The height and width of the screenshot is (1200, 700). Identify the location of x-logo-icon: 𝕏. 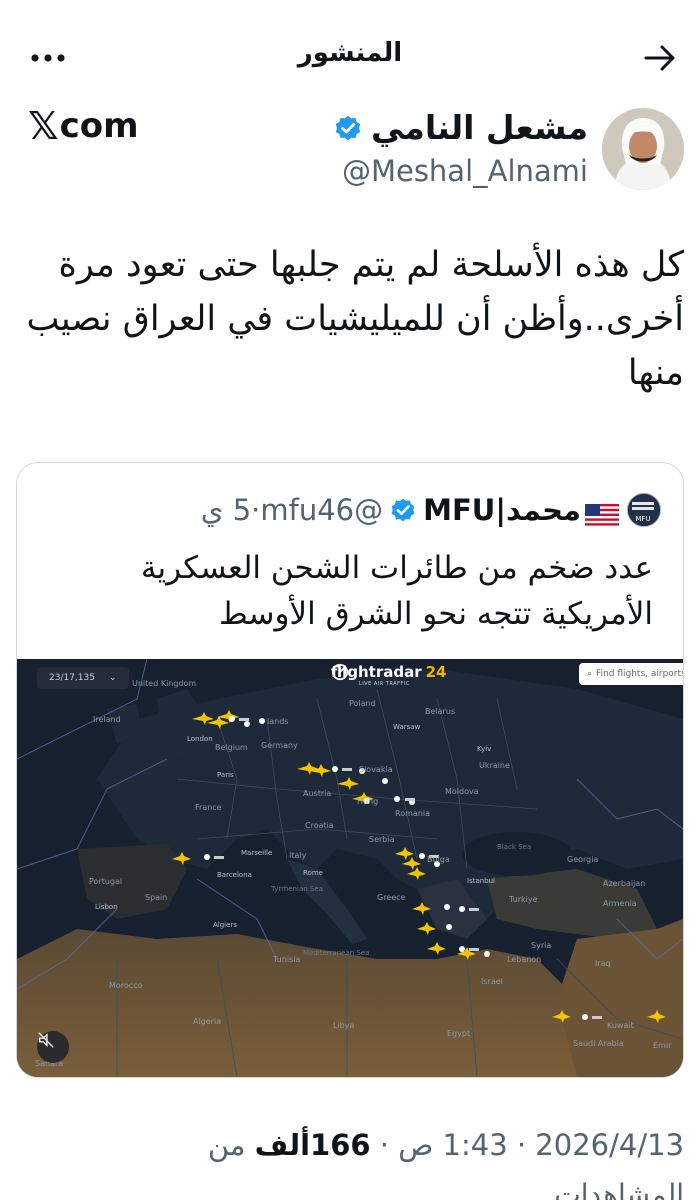
(43, 126).